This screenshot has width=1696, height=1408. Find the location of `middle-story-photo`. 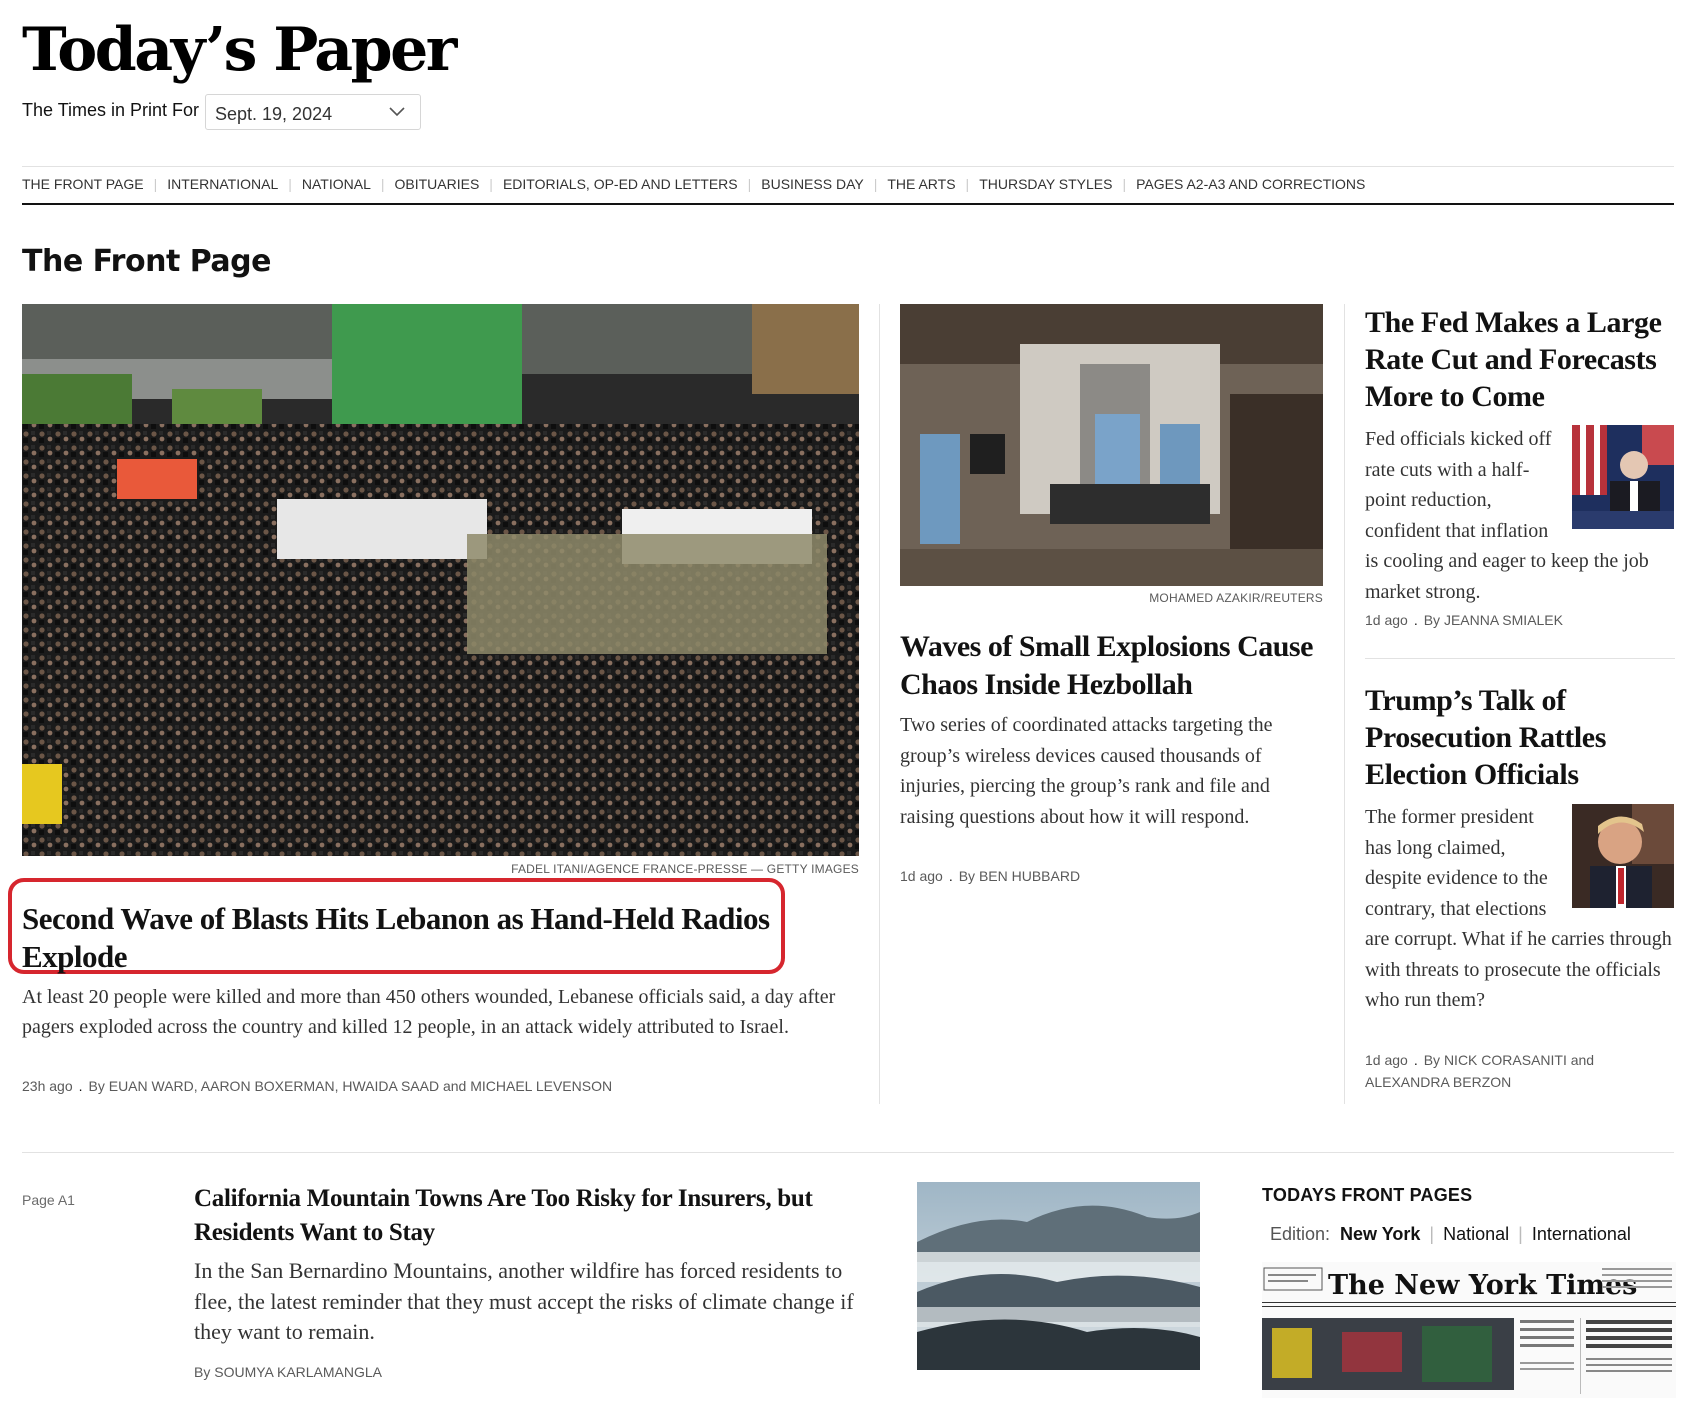

middle-story-photo is located at coordinates (1111, 445).